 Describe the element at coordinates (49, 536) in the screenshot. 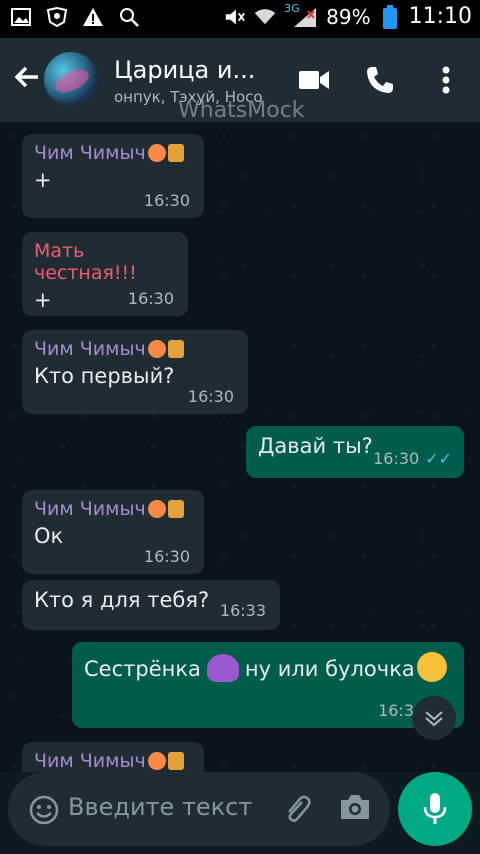

I see `message-text: Ок` at that location.